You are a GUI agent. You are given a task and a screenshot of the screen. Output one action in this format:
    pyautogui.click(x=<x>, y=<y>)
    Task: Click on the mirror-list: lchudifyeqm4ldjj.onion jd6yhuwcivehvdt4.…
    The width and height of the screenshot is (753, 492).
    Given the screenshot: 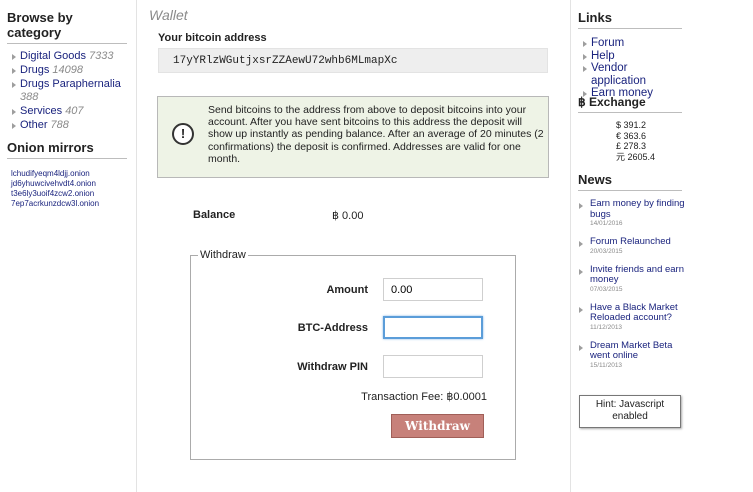 What is the action you would take?
    pyautogui.click(x=67, y=189)
    